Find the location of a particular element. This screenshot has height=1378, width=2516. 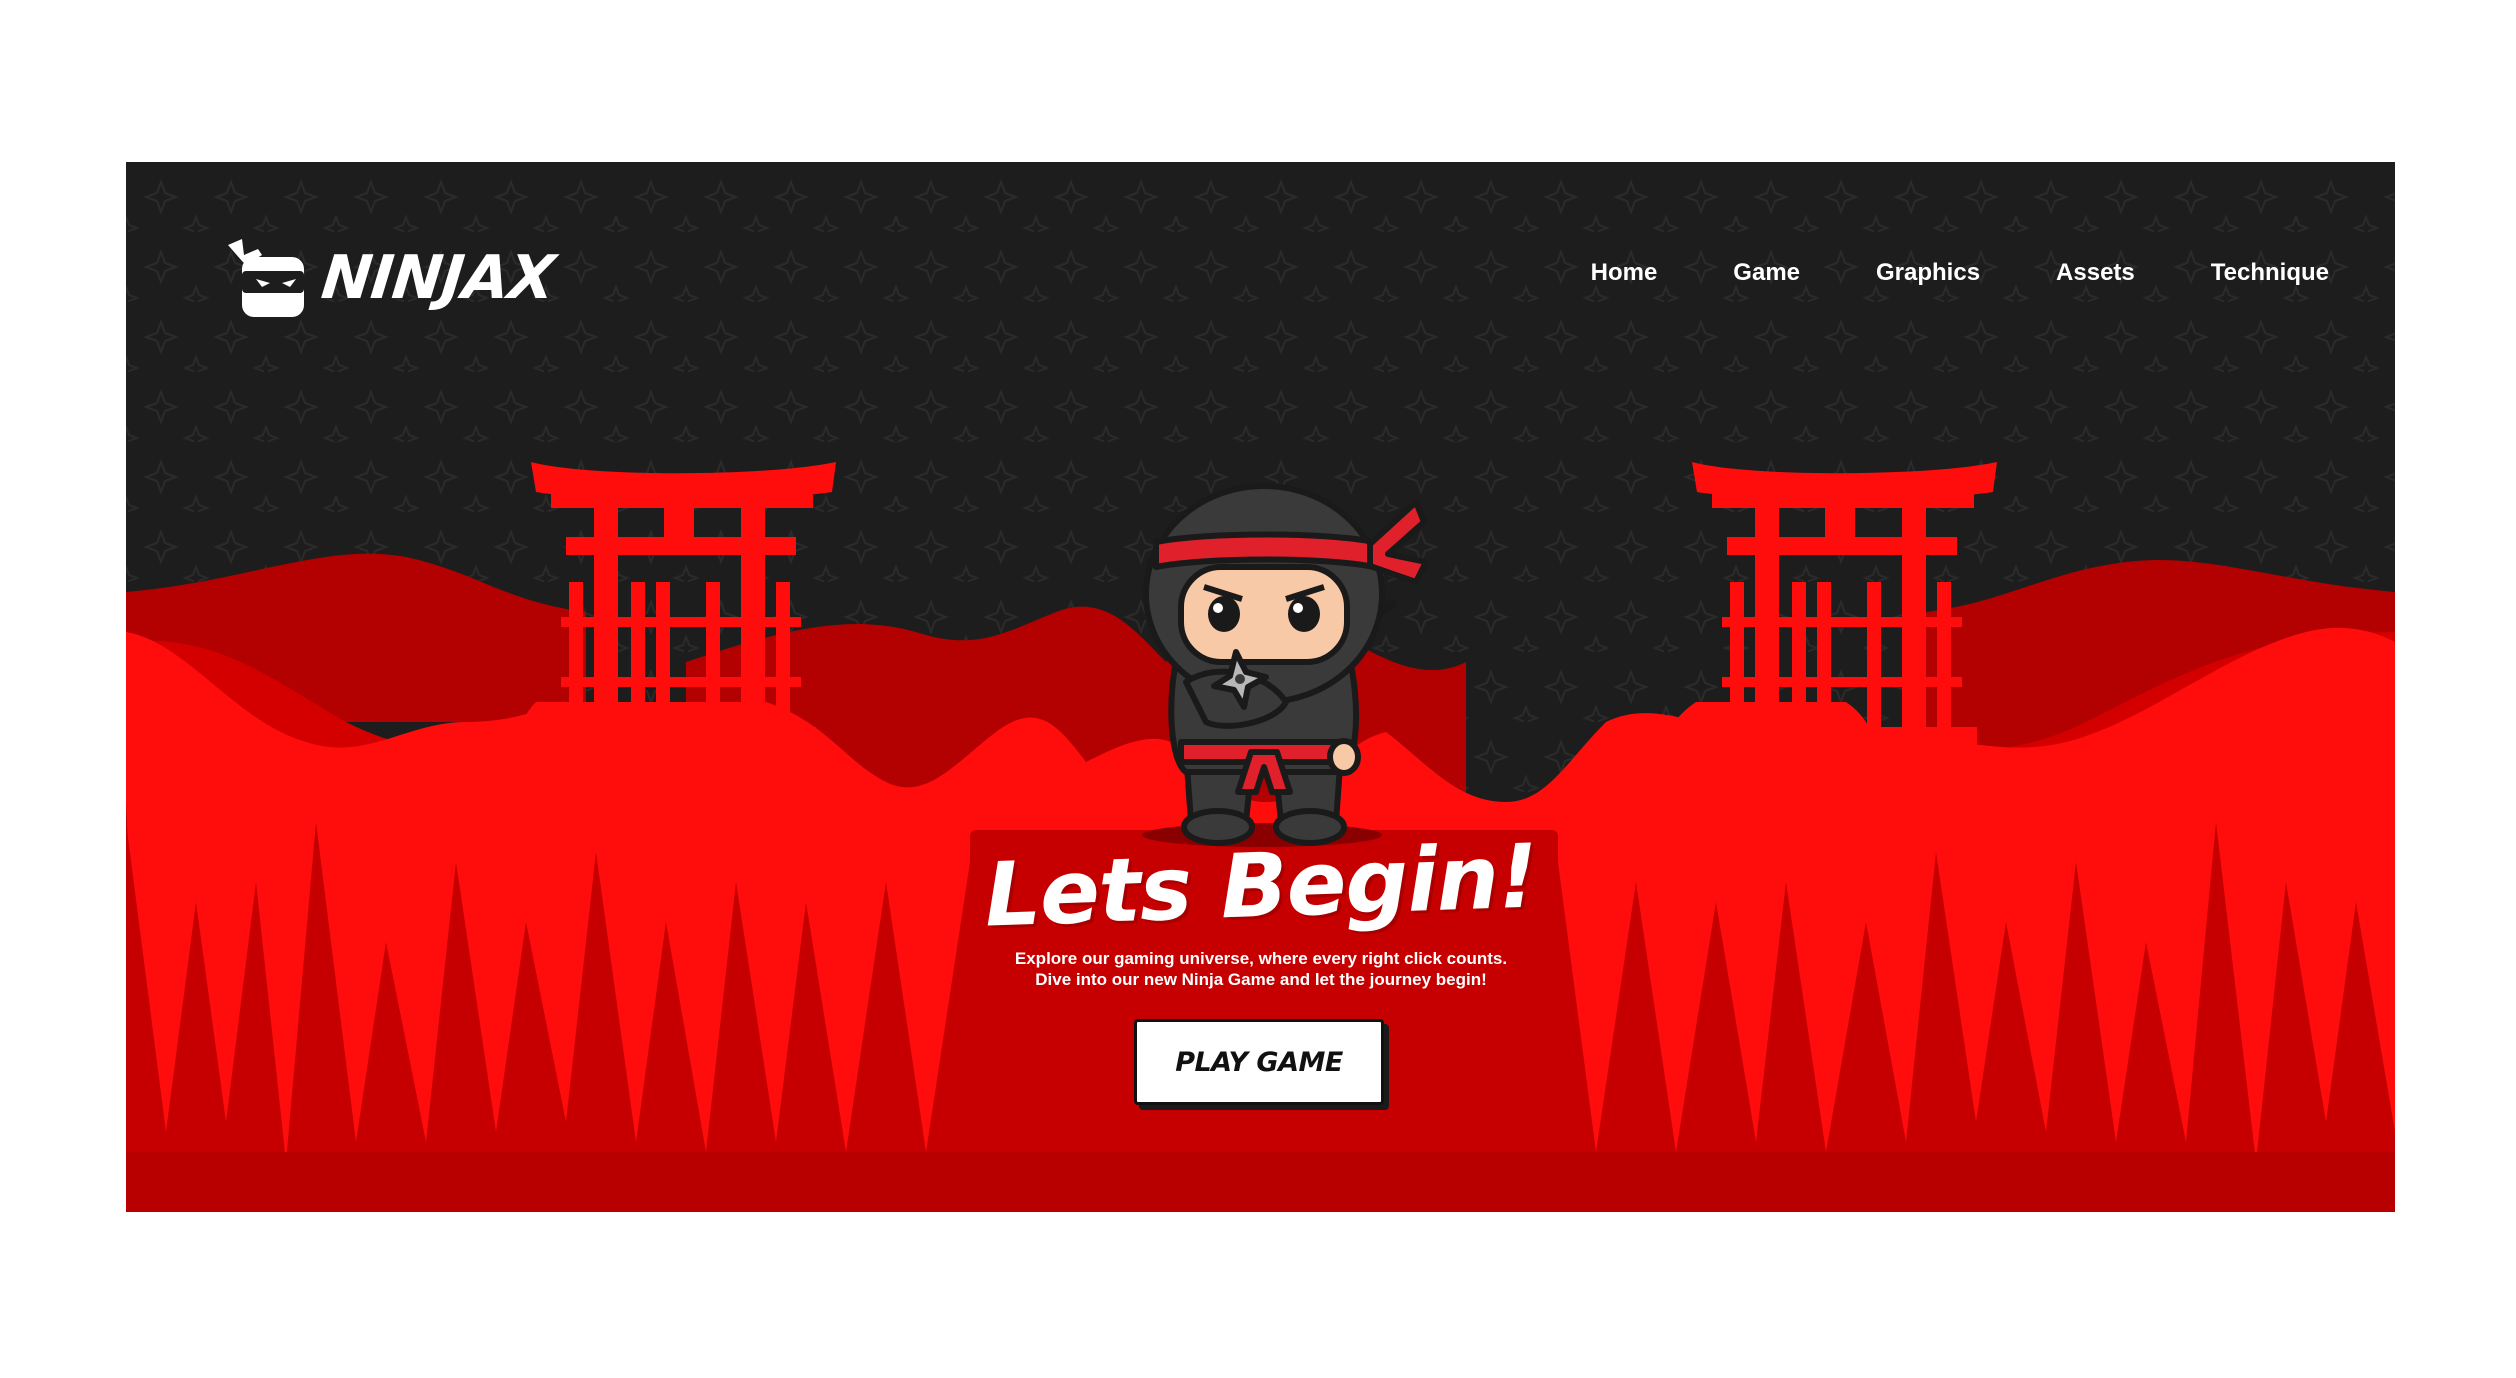

nav-graphics: Graphics is located at coordinates (1928, 273).